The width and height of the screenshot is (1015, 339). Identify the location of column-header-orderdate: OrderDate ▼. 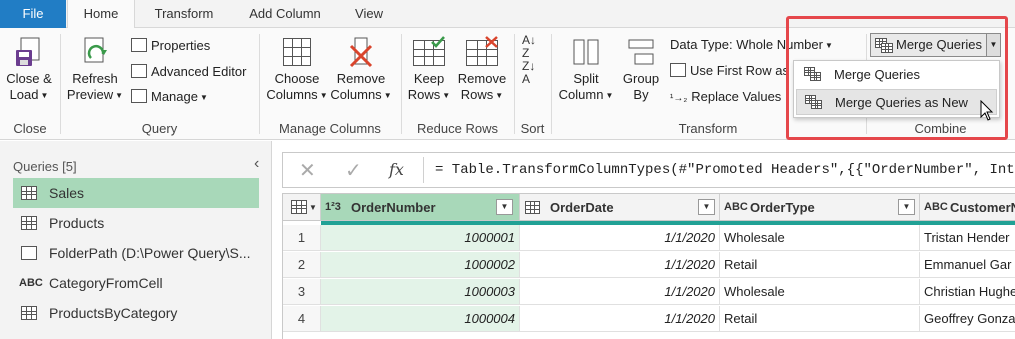
(620, 207).